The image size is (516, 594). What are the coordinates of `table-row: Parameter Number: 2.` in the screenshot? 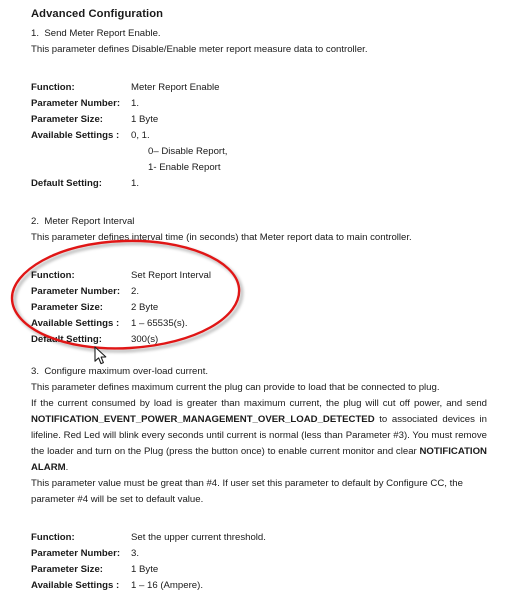 It's located at (259, 292).